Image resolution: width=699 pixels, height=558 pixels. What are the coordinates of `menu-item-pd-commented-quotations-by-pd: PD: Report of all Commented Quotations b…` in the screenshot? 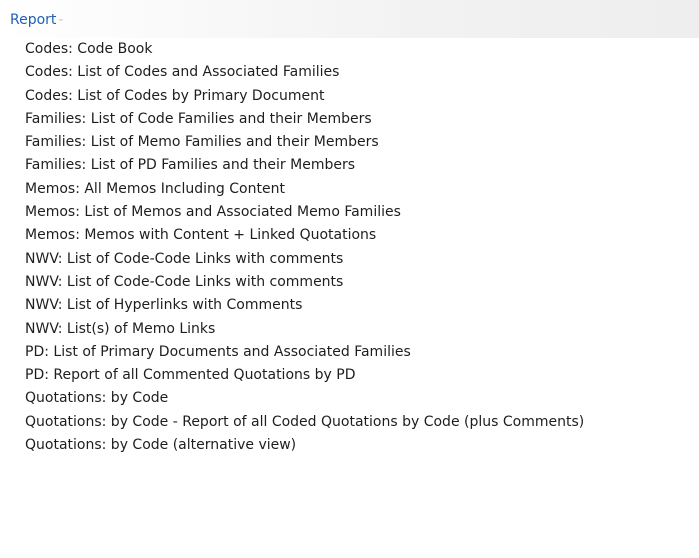 It's located at (349, 375).